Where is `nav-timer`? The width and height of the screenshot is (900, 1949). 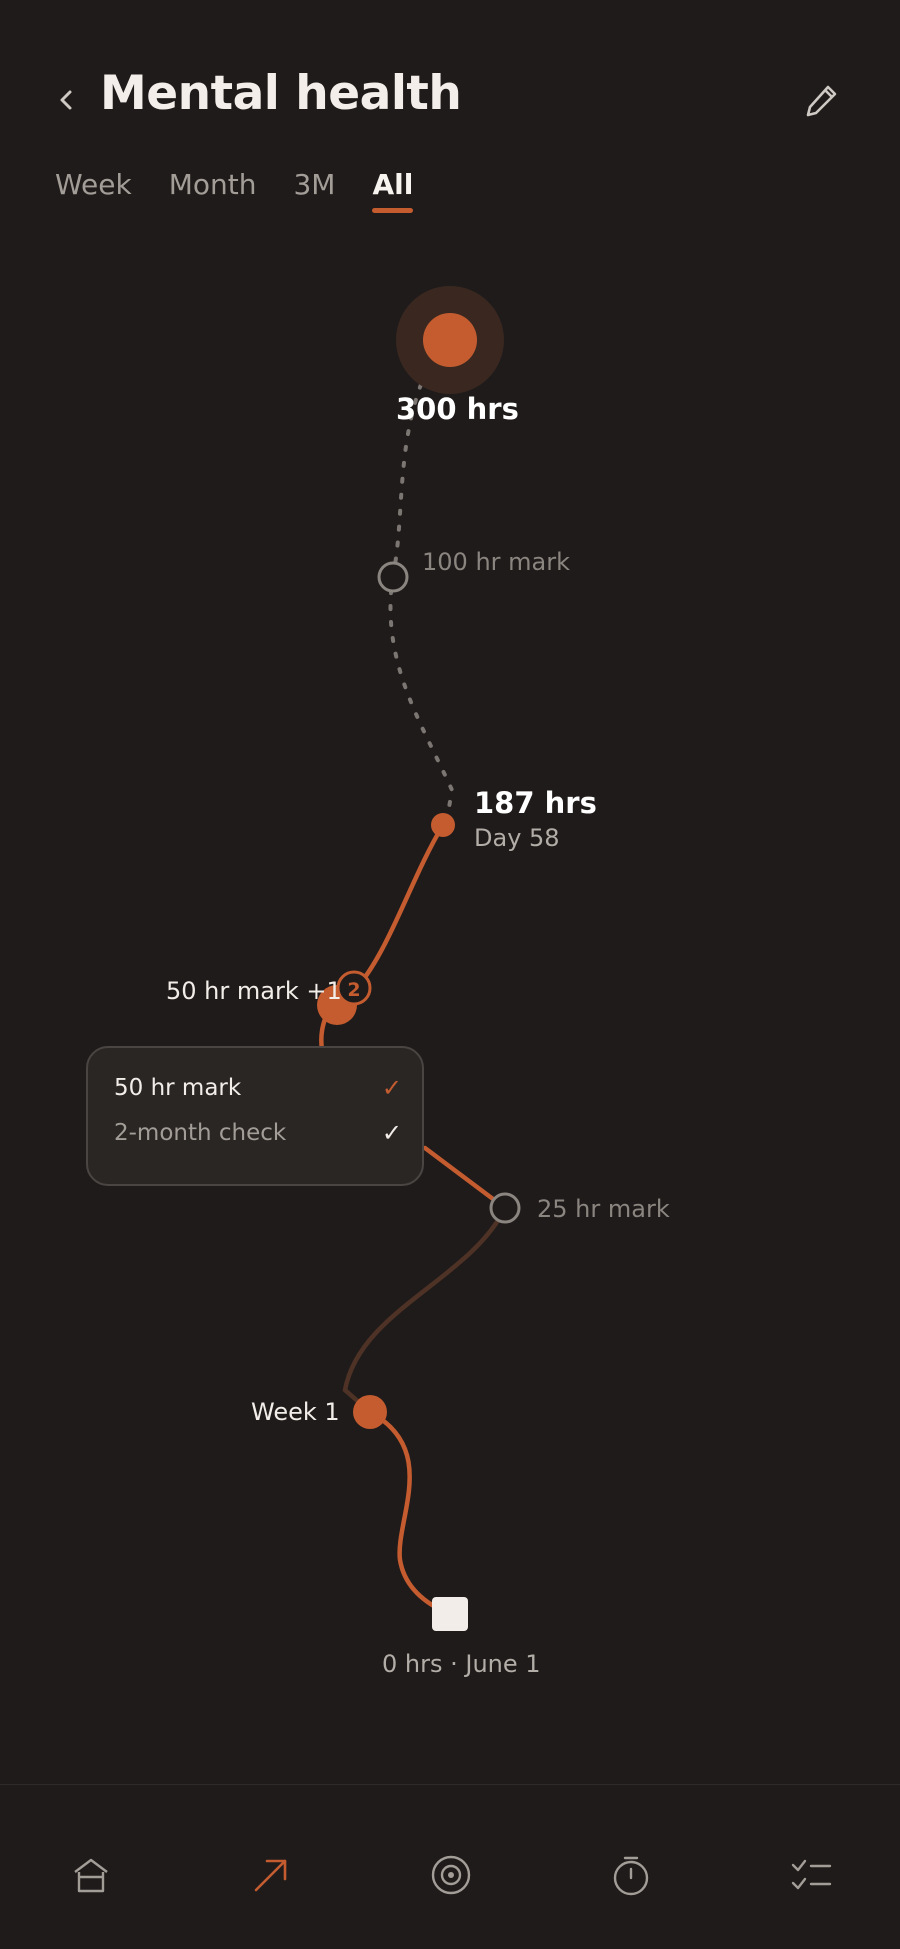 nav-timer is located at coordinates (631, 1875).